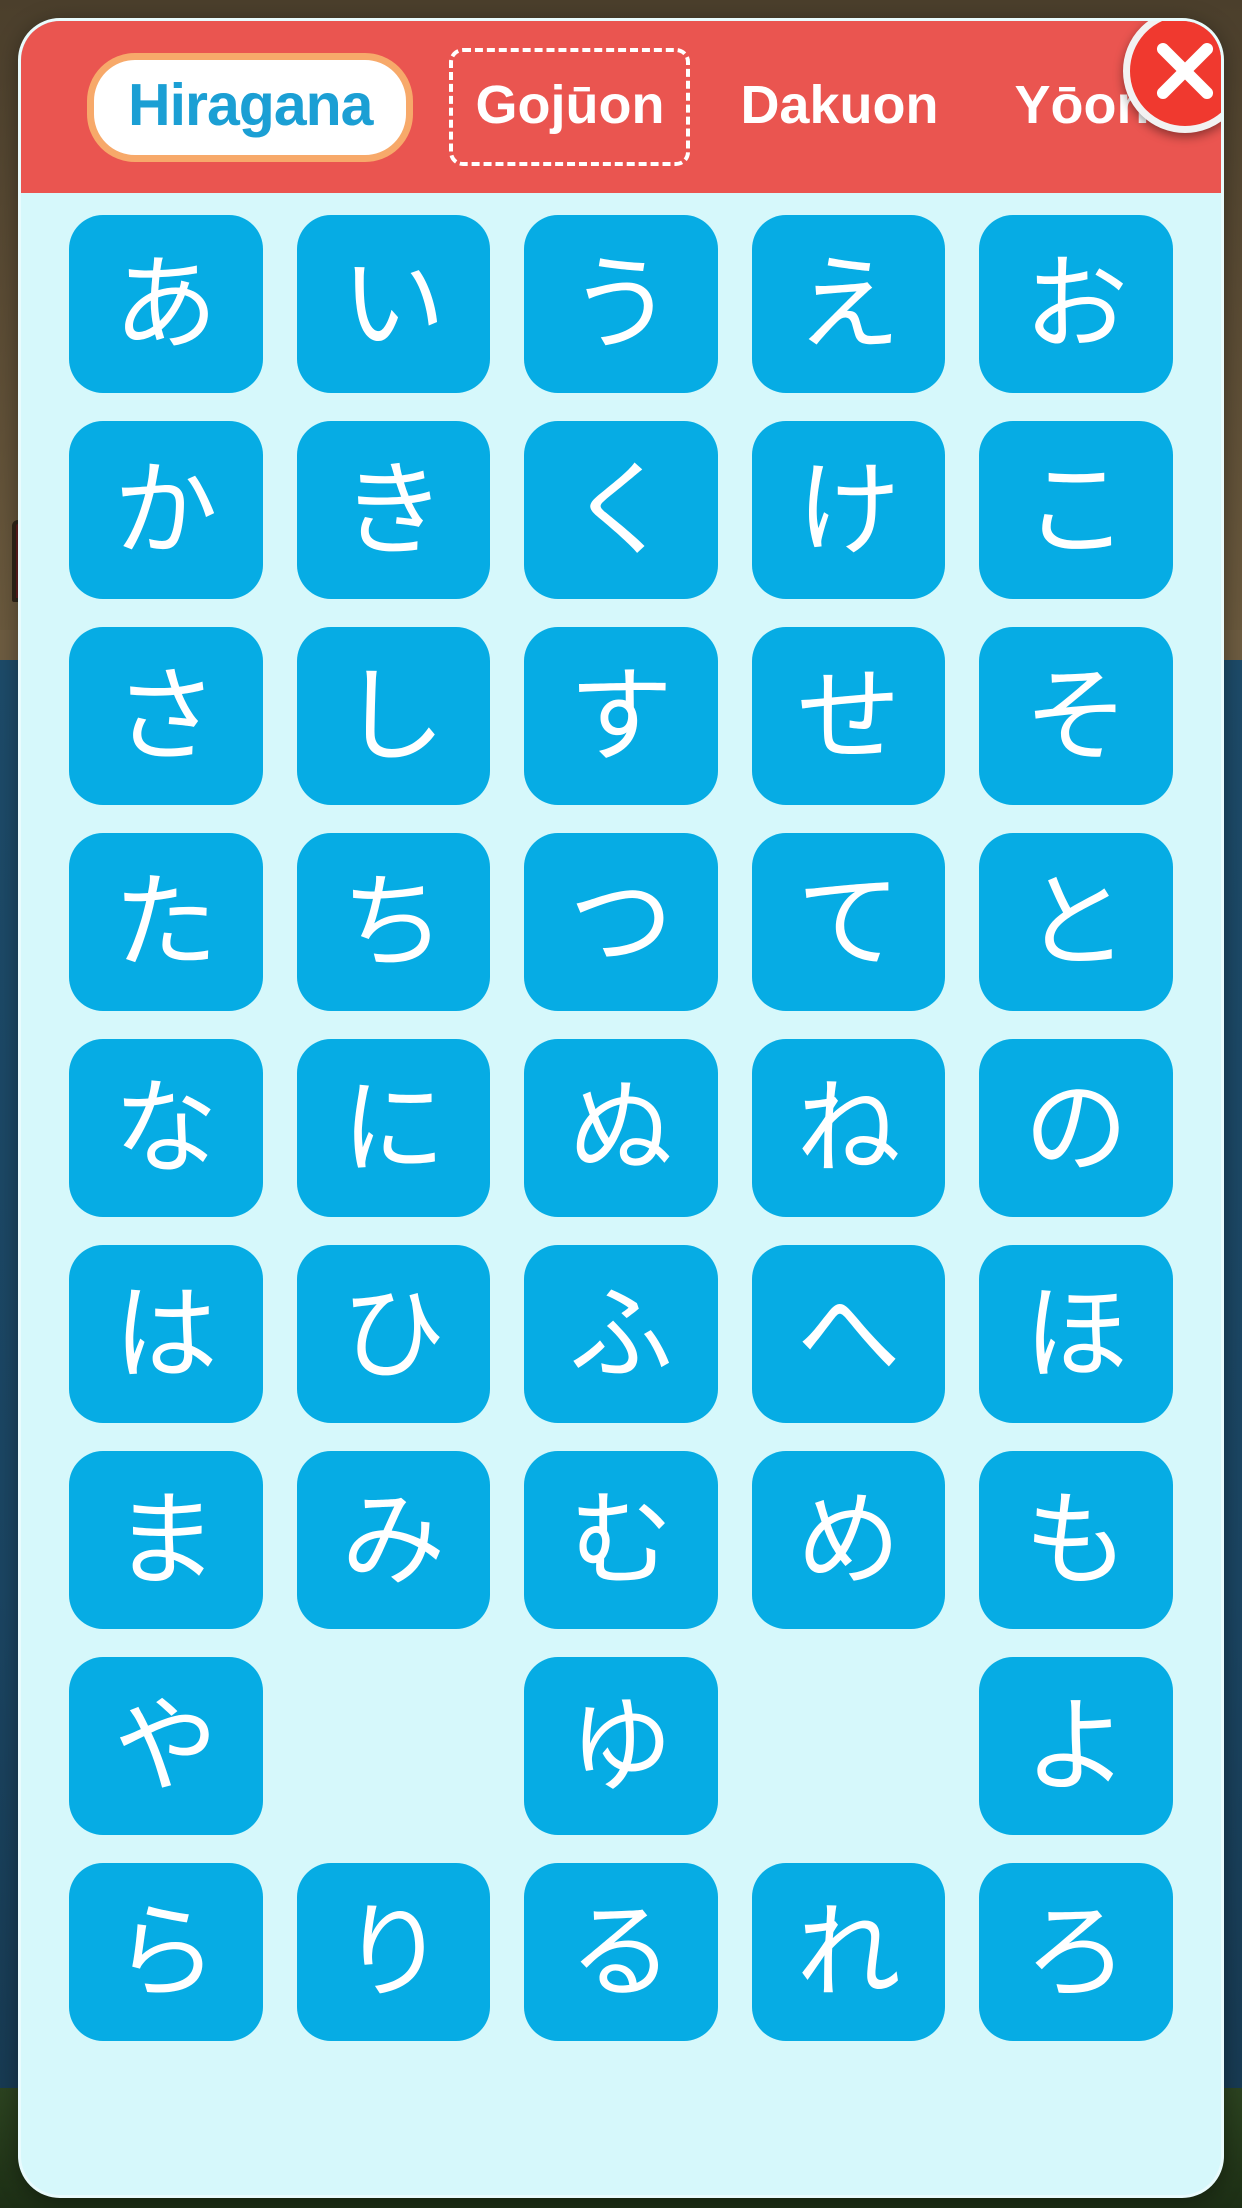 The height and width of the screenshot is (2208, 1242). I want to click on kana-tile: る, so click(621, 1952).